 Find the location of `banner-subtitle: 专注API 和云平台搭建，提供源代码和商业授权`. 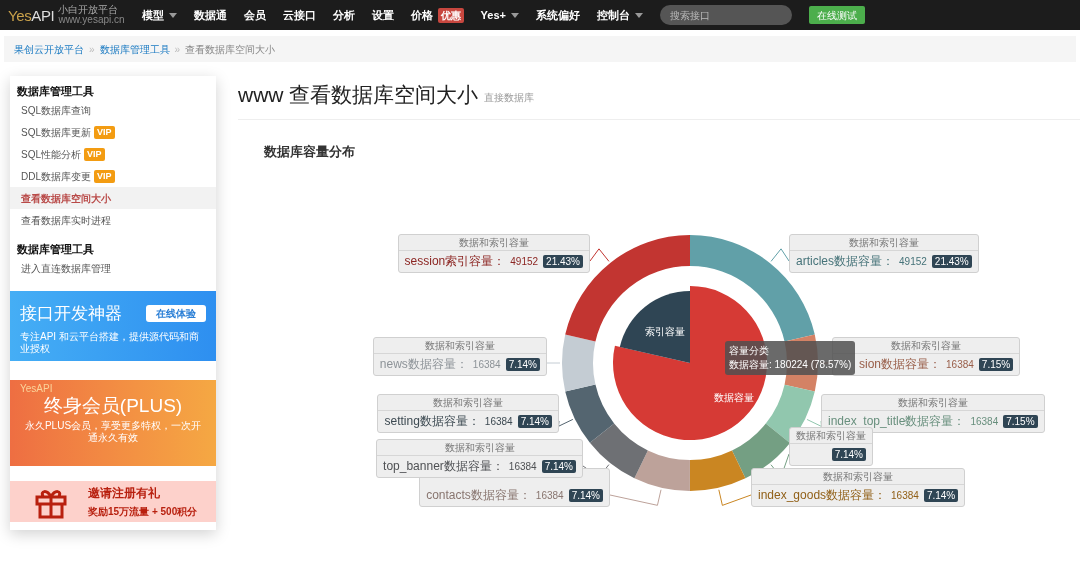

banner-subtitle: 专注API 和云平台搭建，提供源代码和商业授权 is located at coordinates (110, 342).